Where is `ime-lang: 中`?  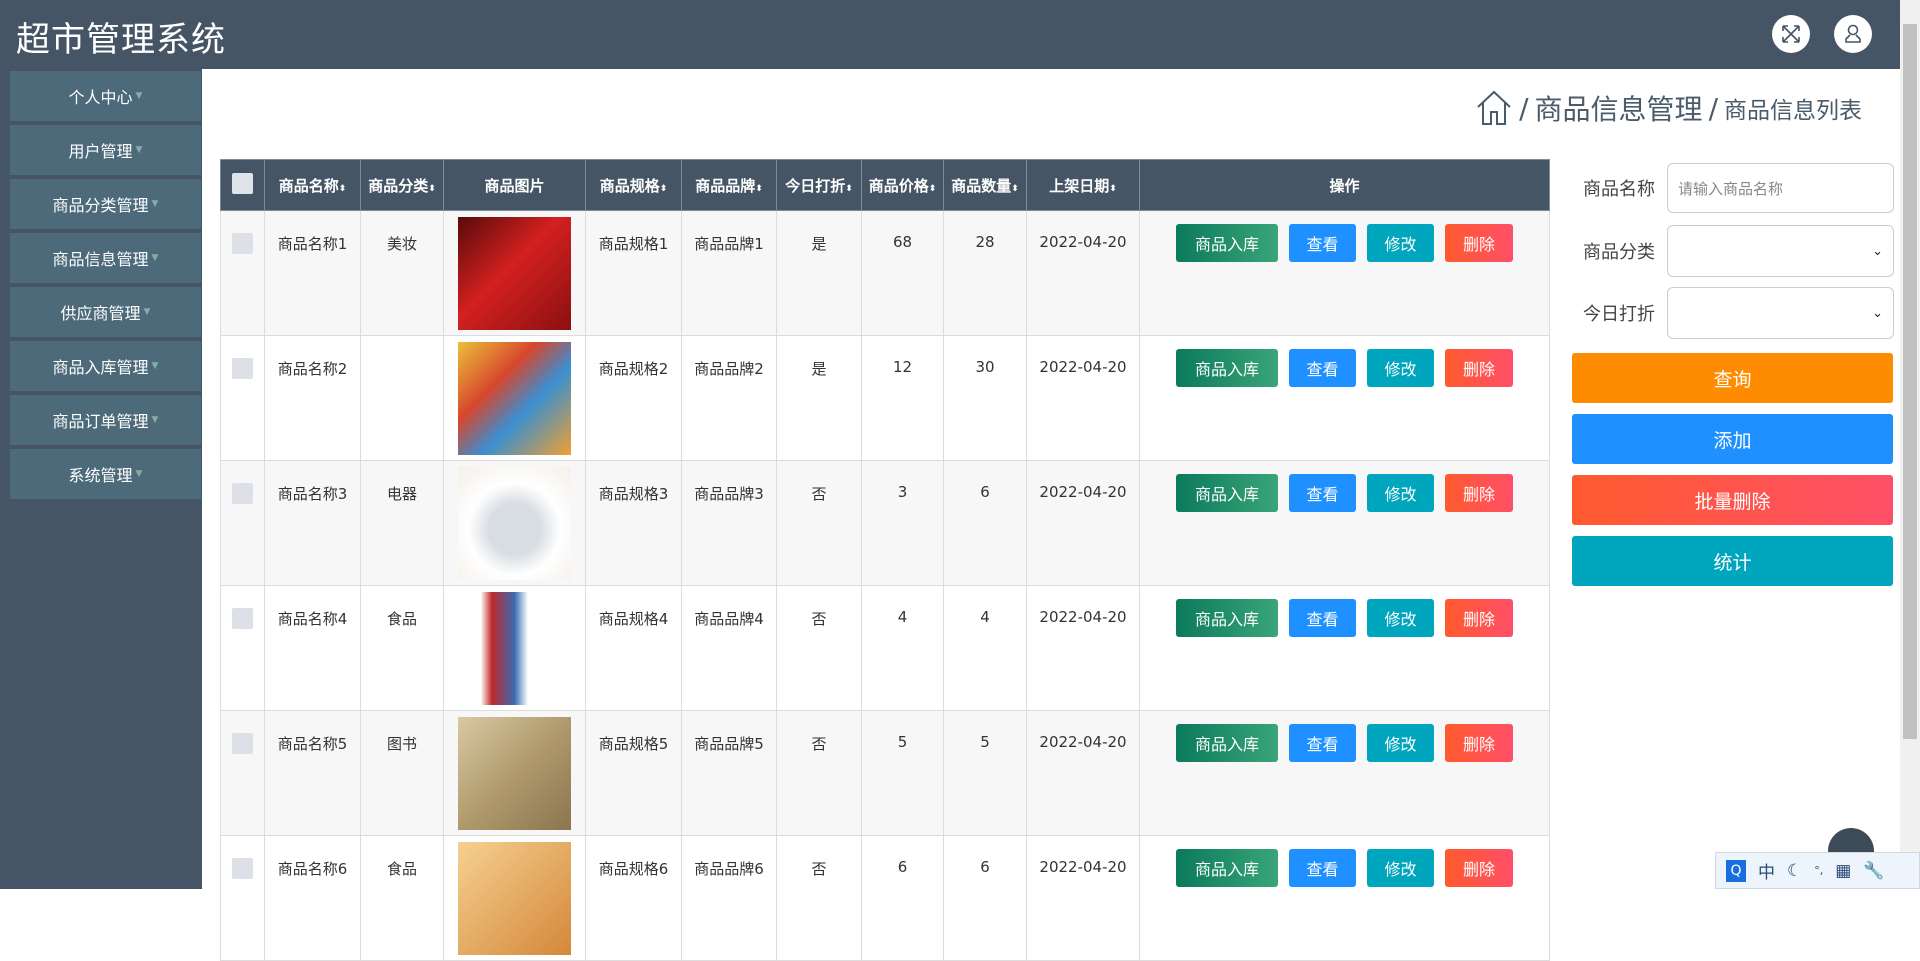 ime-lang: 中 is located at coordinates (1766, 870).